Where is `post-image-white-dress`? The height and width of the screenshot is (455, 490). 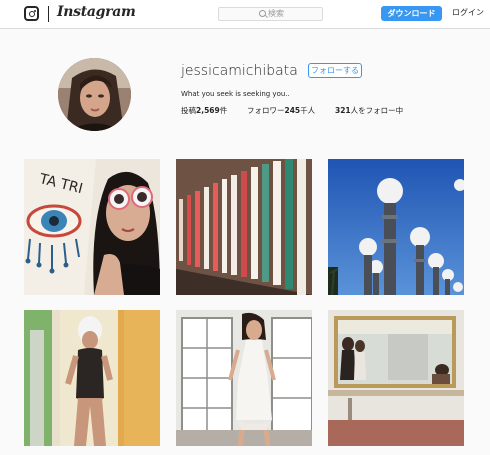 post-image-white-dress is located at coordinates (244, 378).